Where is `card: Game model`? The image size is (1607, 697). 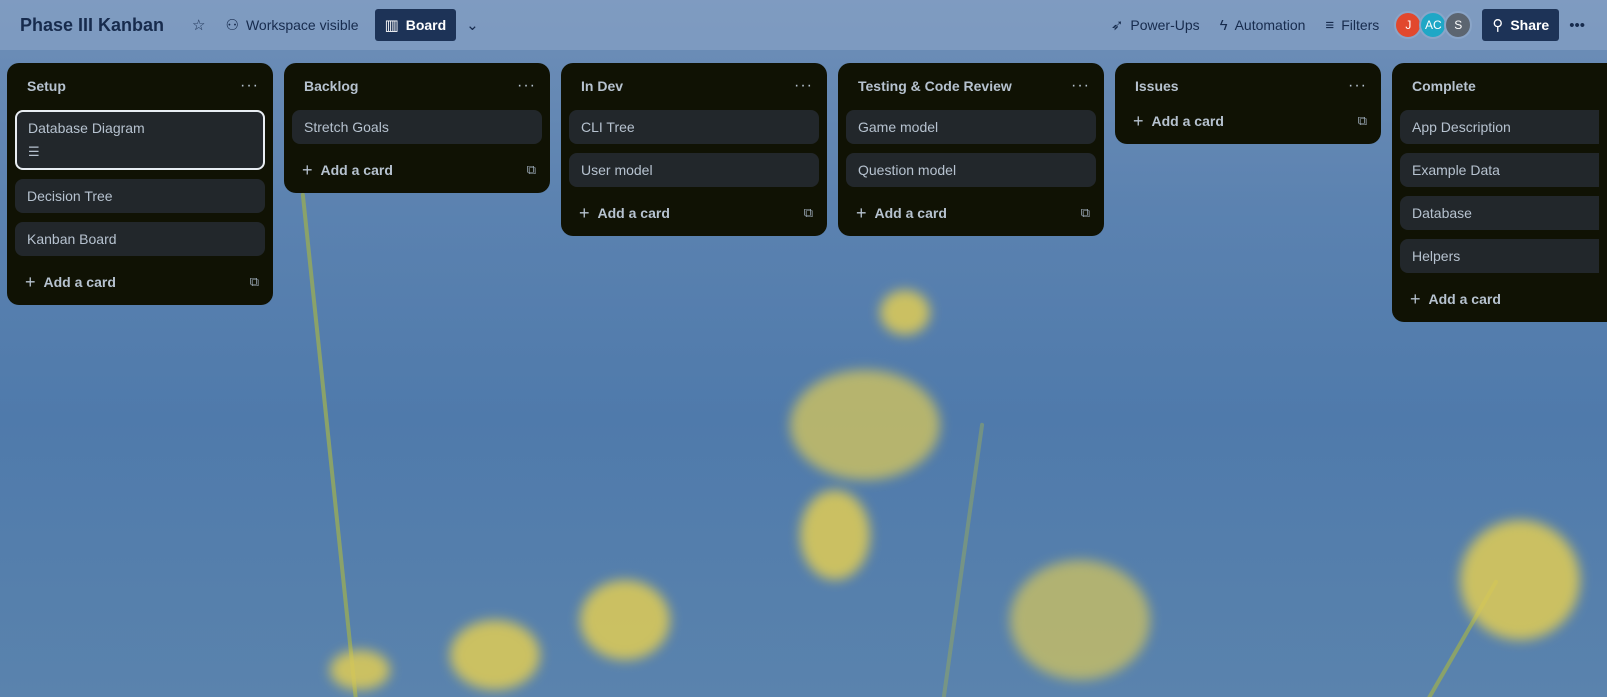 card: Game model is located at coordinates (971, 127).